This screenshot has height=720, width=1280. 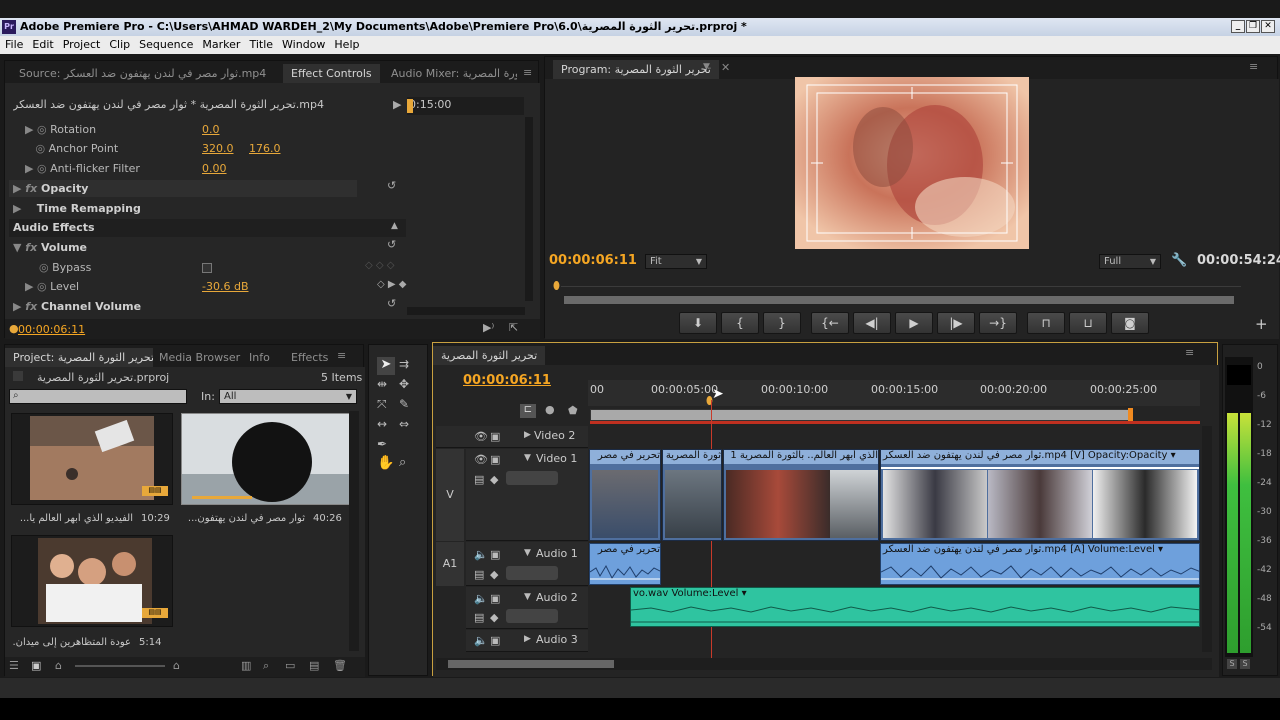 What do you see at coordinates (872, 323) in the screenshot?
I see `step-back-button: ◀|` at bounding box center [872, 323].